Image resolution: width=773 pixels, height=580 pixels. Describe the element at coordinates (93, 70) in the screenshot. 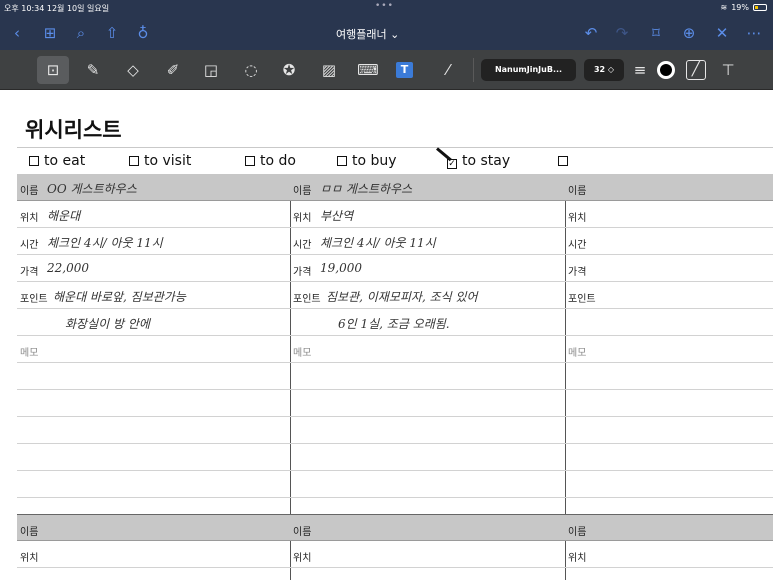

I see `pen-icon: ✎` at that location.